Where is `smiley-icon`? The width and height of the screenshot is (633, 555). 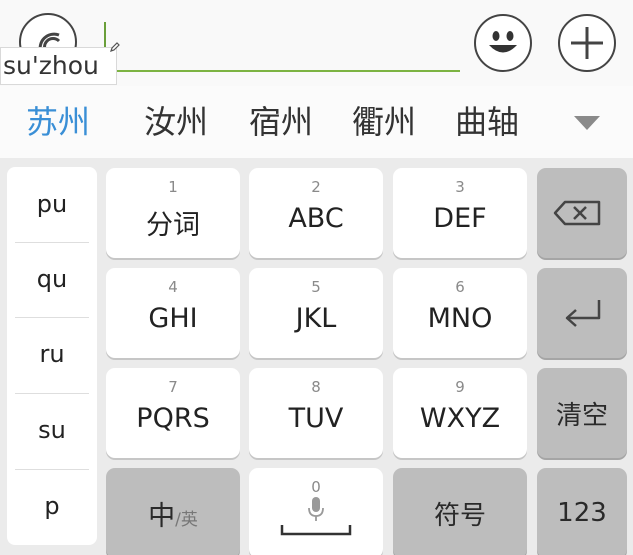 smiley-icon is located at coordinates (503, 42).